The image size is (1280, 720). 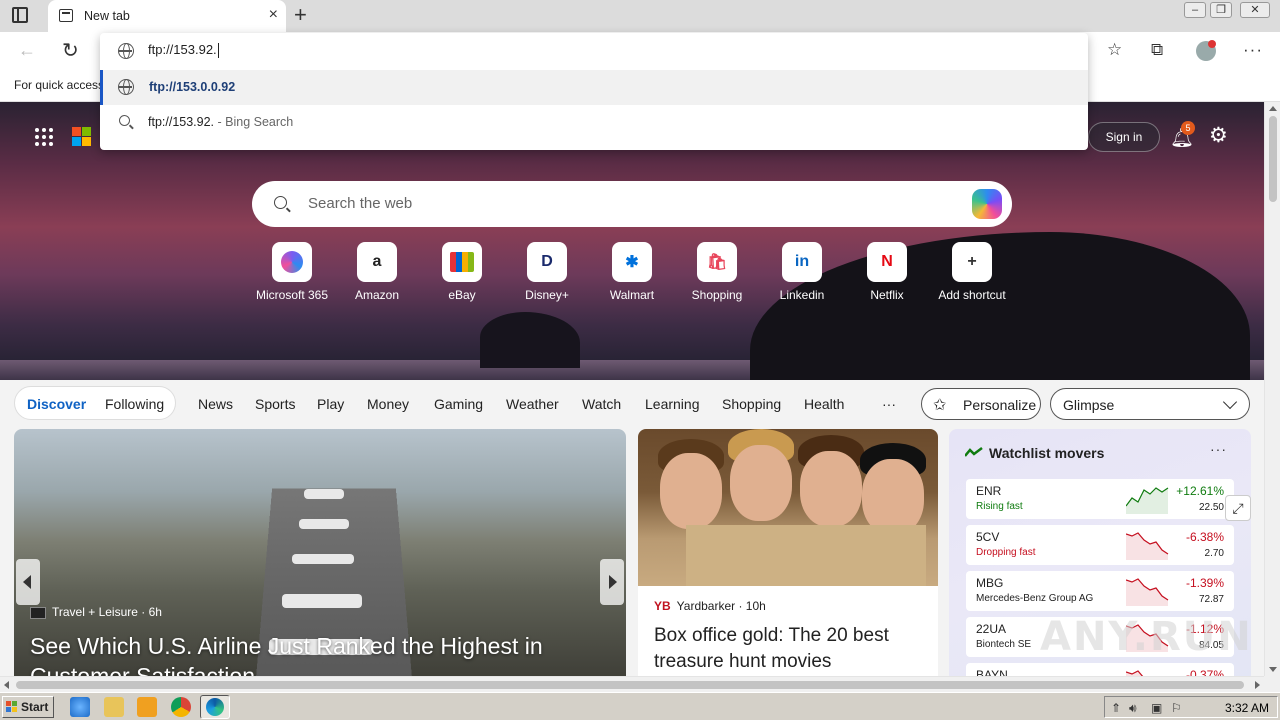 I want to click on shortcut-netflix: N Netflix, so click(x=887, y=272).